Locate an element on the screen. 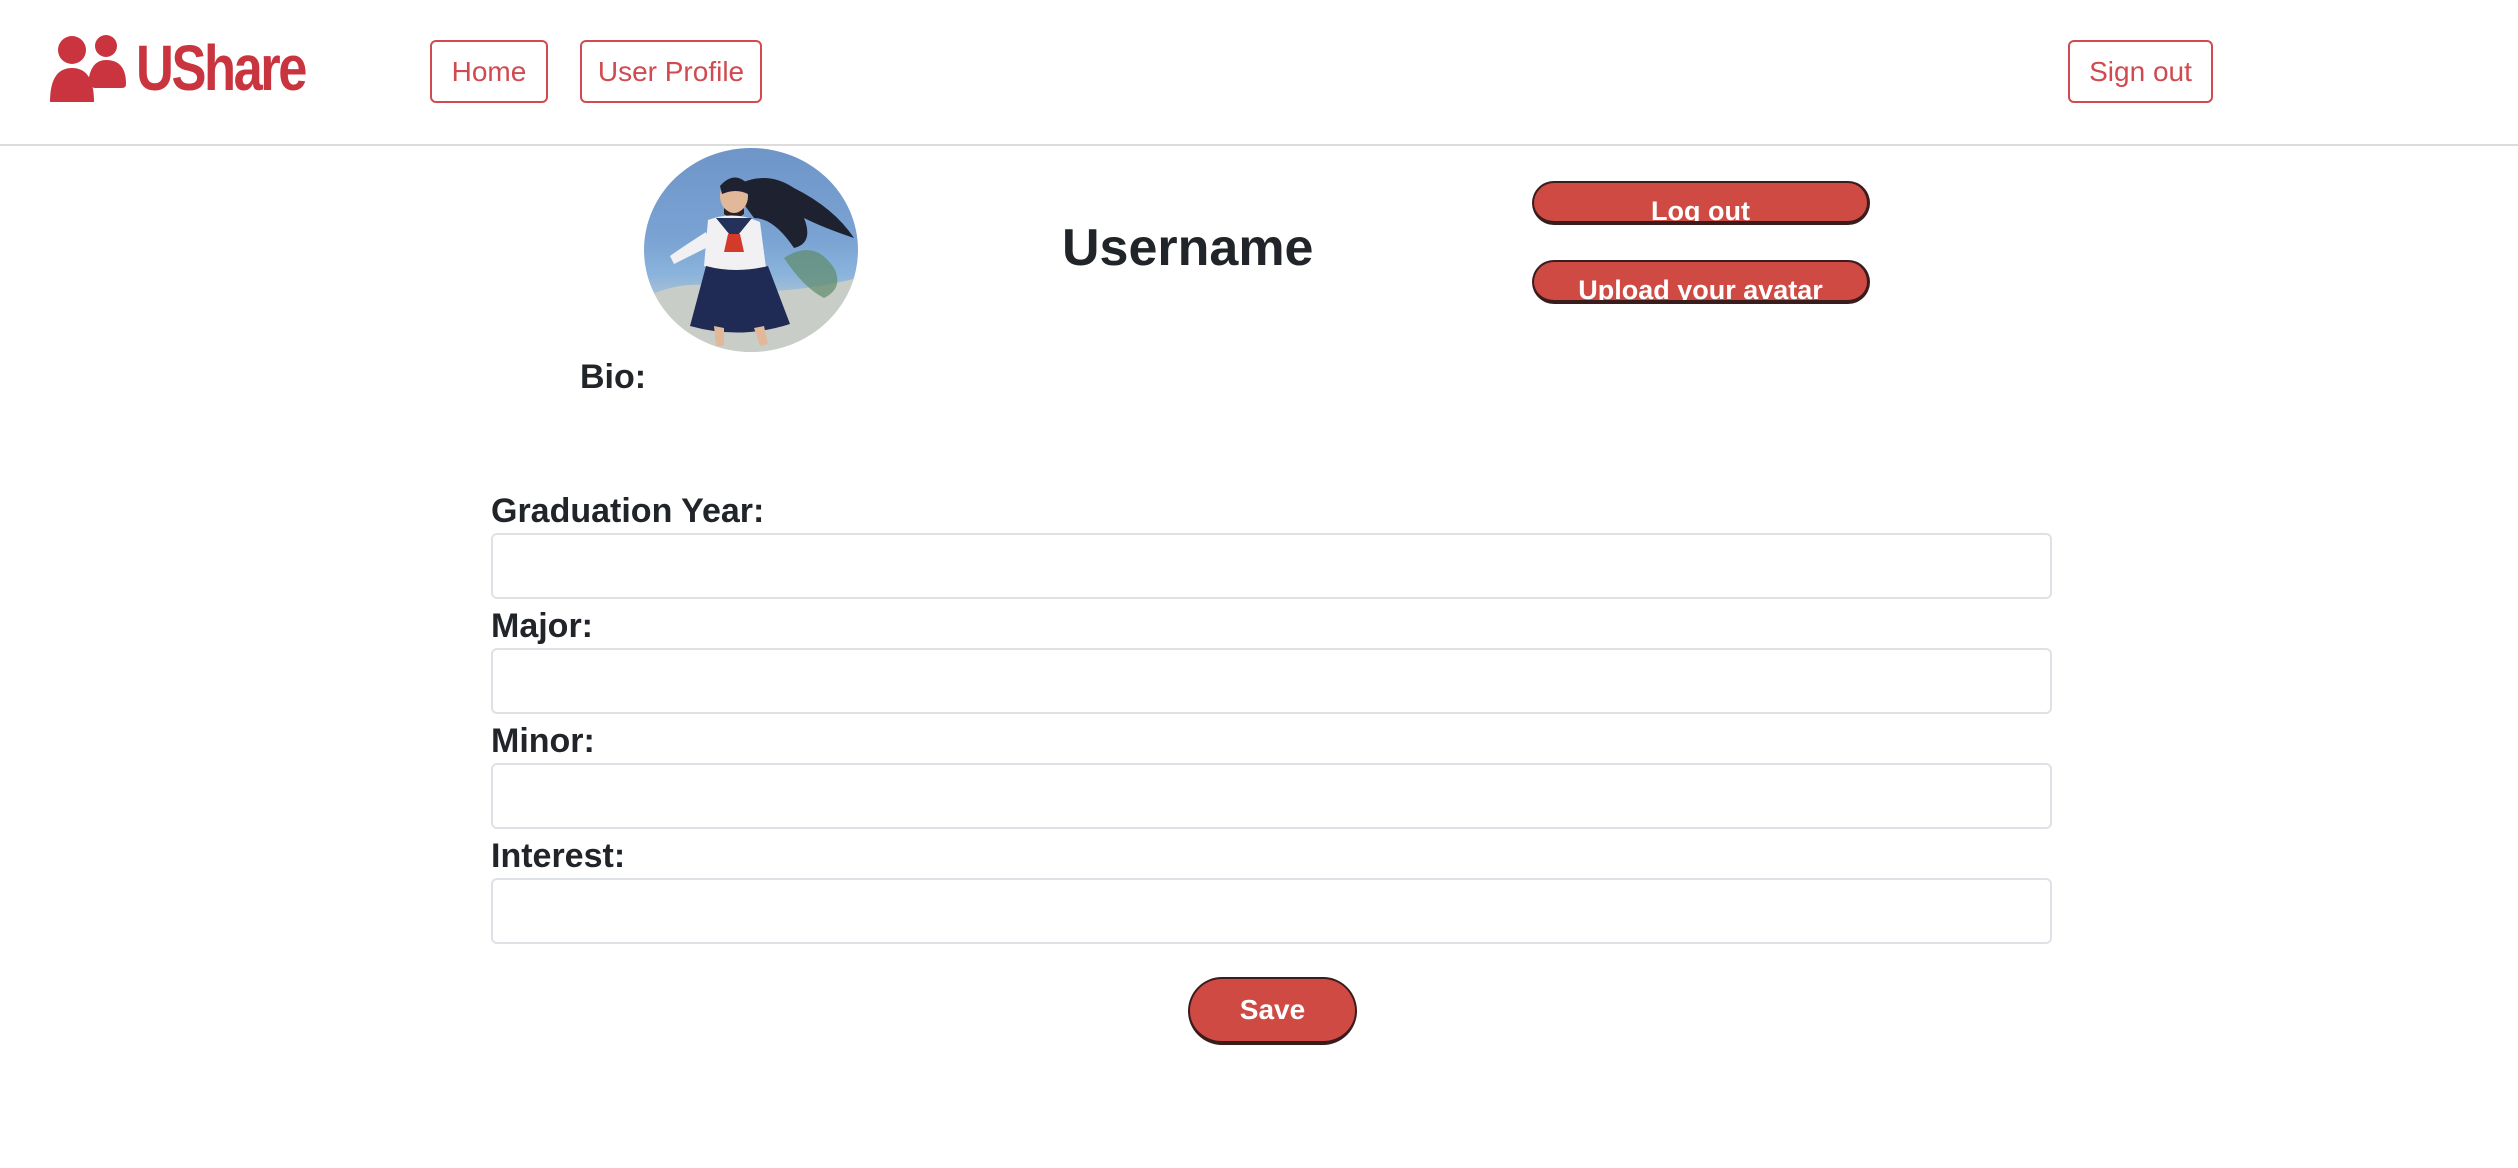 The width and height of the screenshot is (2518, 1168). upload-avatar-label: Upload your avatar is located at coordinates (1700, 289).